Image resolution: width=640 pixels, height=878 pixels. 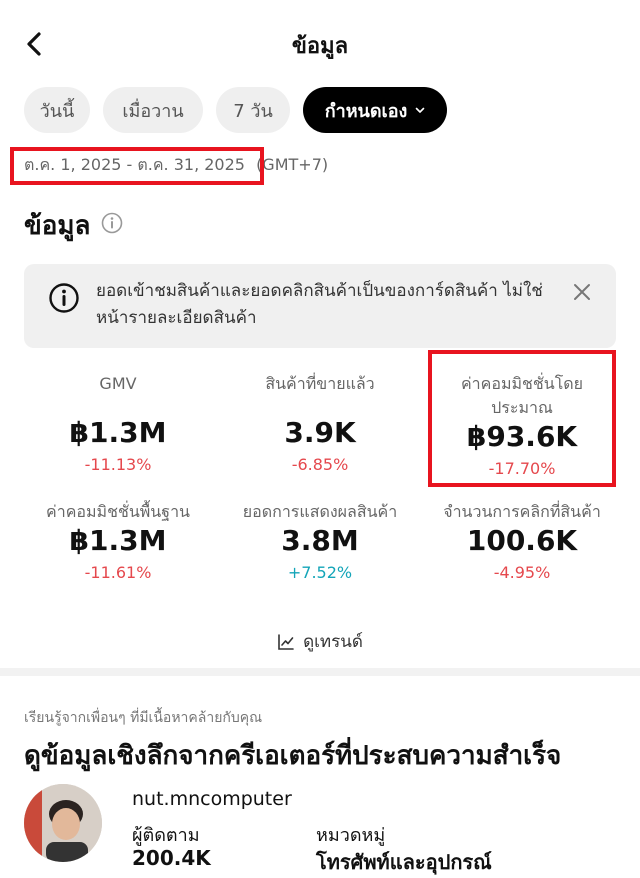 I want to click on metric-label: GMV, so click(x=118, y=383).